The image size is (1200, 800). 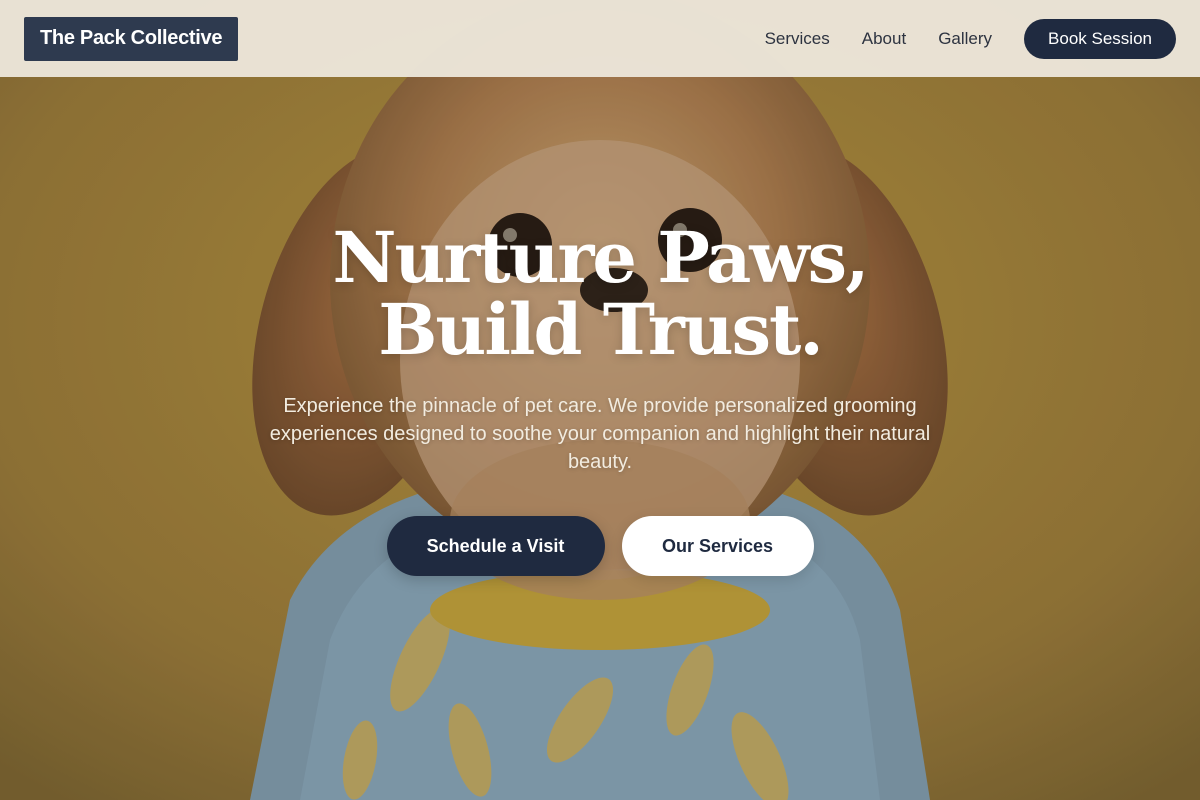 What do you see at coordinates (131, 38) in the screenshot?
I see `brand-logo: The Pack Collective` at bounding box center [131, 38].